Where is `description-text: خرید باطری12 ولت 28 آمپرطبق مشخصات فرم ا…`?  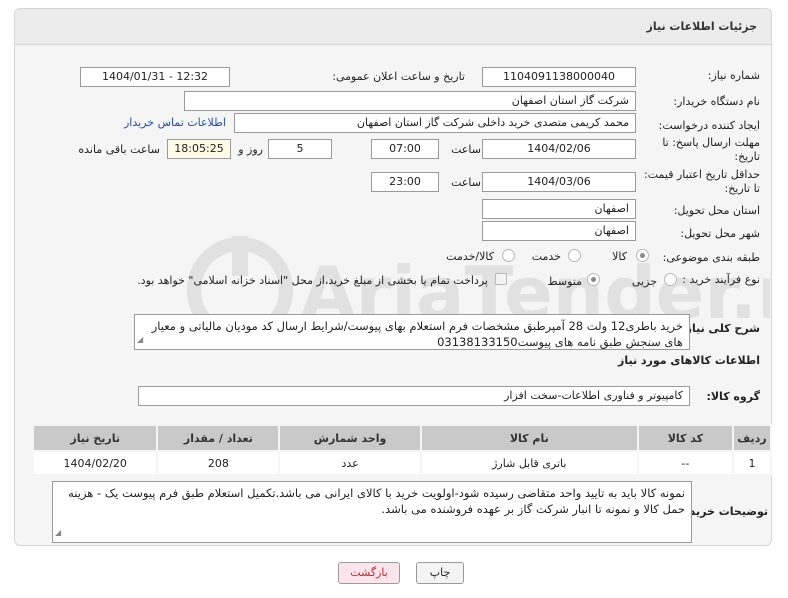 description-text: خرید باطری12 ولت 28 آمپرطبق مشخصات فرم ا… is located at coordinates (417, 334).